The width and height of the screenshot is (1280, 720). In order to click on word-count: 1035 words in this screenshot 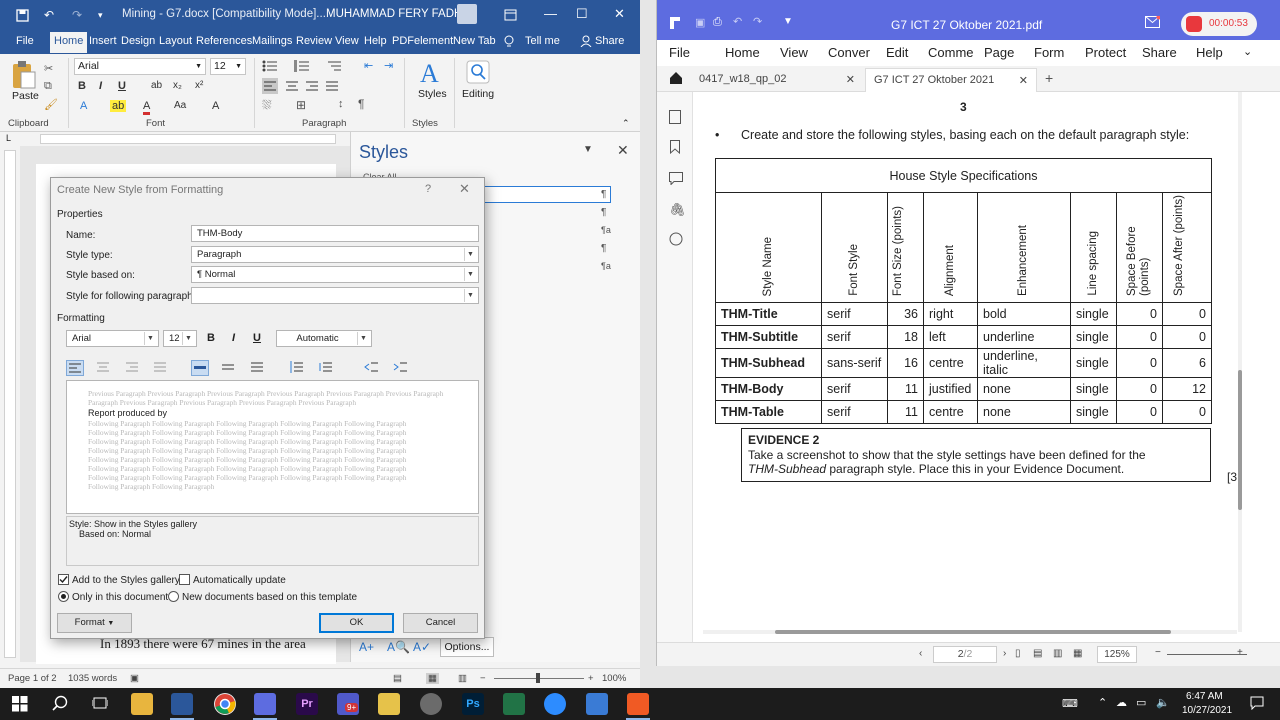, I will do `click(92, 678)`.